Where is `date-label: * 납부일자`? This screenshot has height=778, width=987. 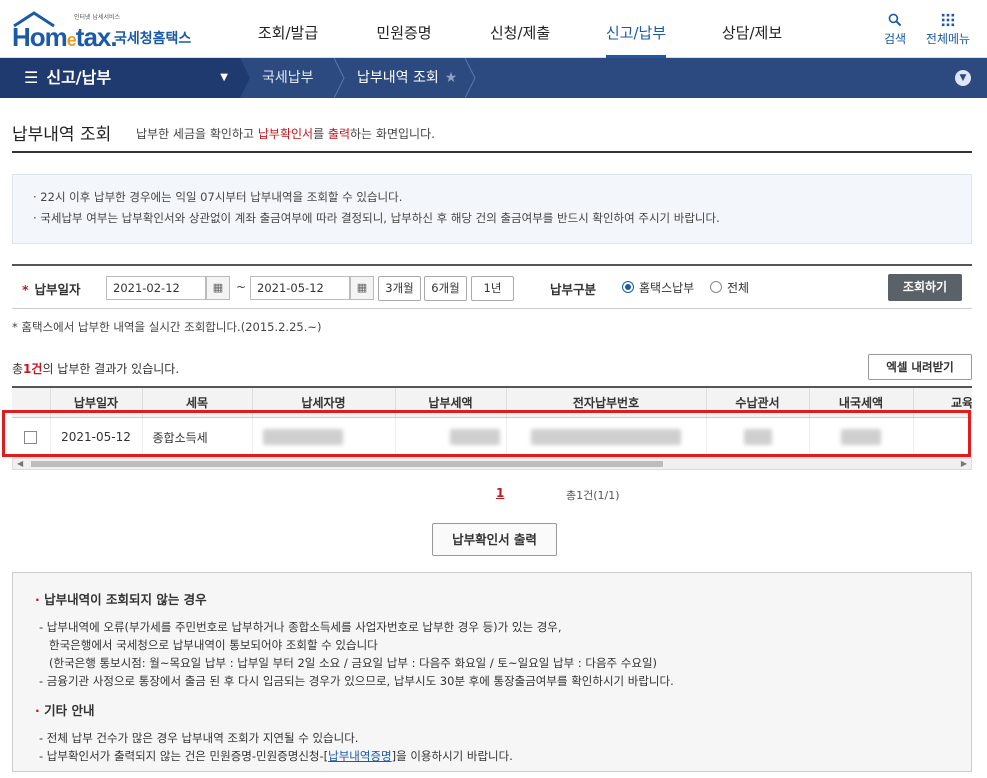
date-label: * 납부일자 is located at coordinates (51, 289).